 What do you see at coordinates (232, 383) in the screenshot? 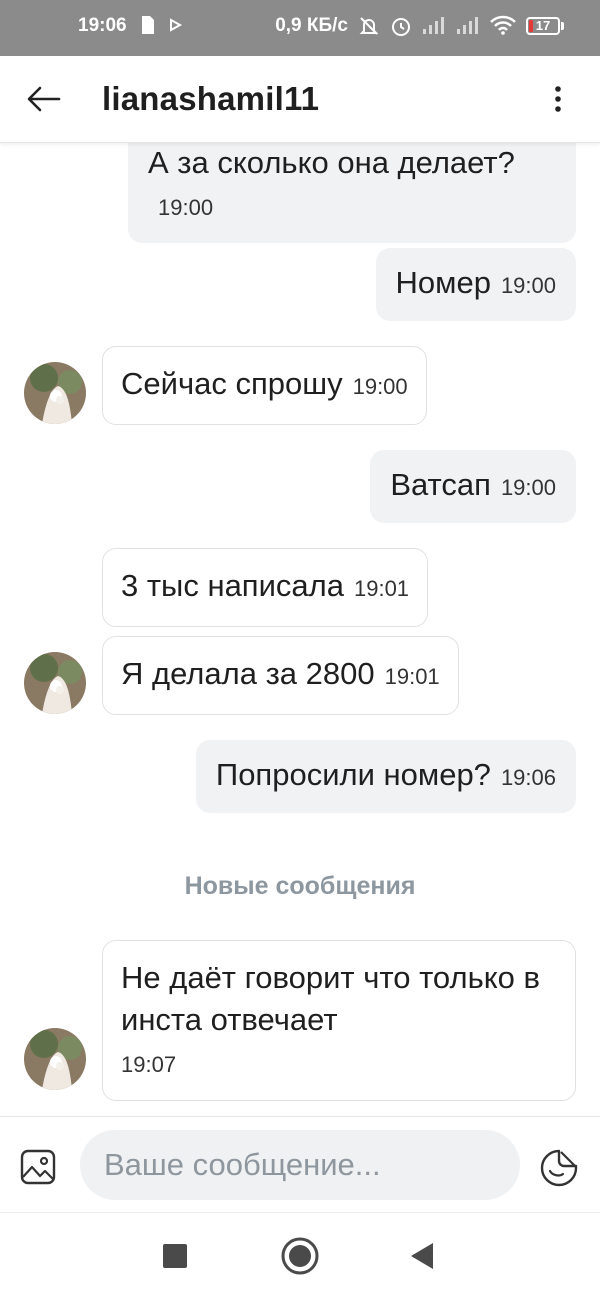
I see `message-text: Сейчас спрошу` at bounding box center [232, 383].